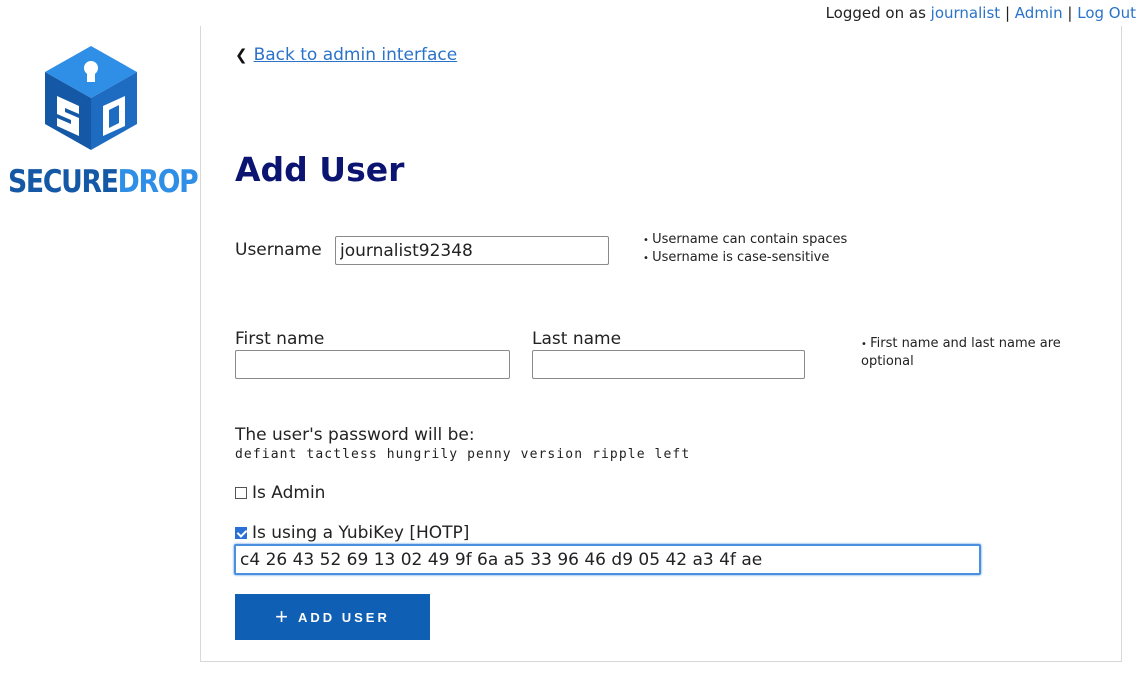 The height and width of the screenshot is (694, 1144). Describe the element at coordinates (875, 13) in the screenshot. I see `logged-on-prefix: Logged on as` at that location.